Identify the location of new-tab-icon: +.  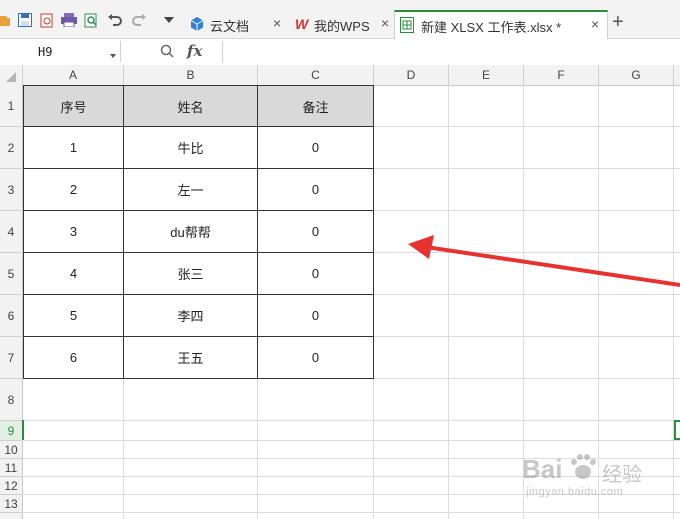
(618, 22).